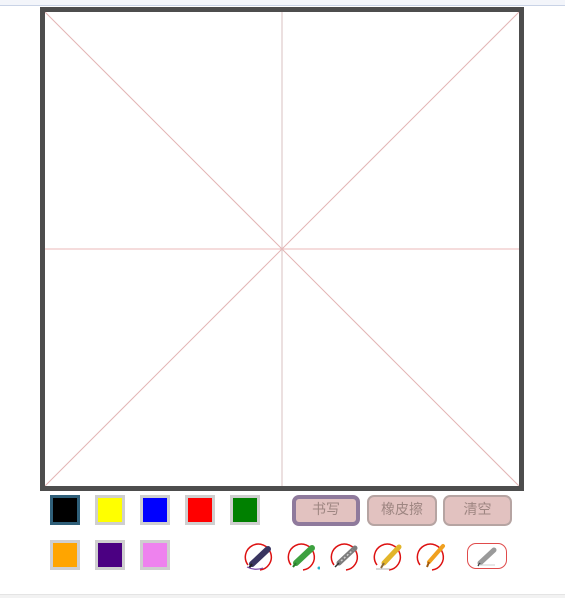  I want to click on eraser-button: 橡皮擦, so click(402, 510).